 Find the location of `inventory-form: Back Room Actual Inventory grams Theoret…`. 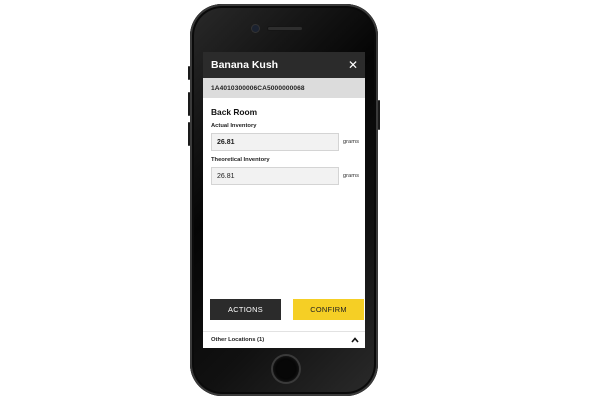

inventory-form: Back Room Actual Inventory grams Theoret… is located at coordinates (284, 141).